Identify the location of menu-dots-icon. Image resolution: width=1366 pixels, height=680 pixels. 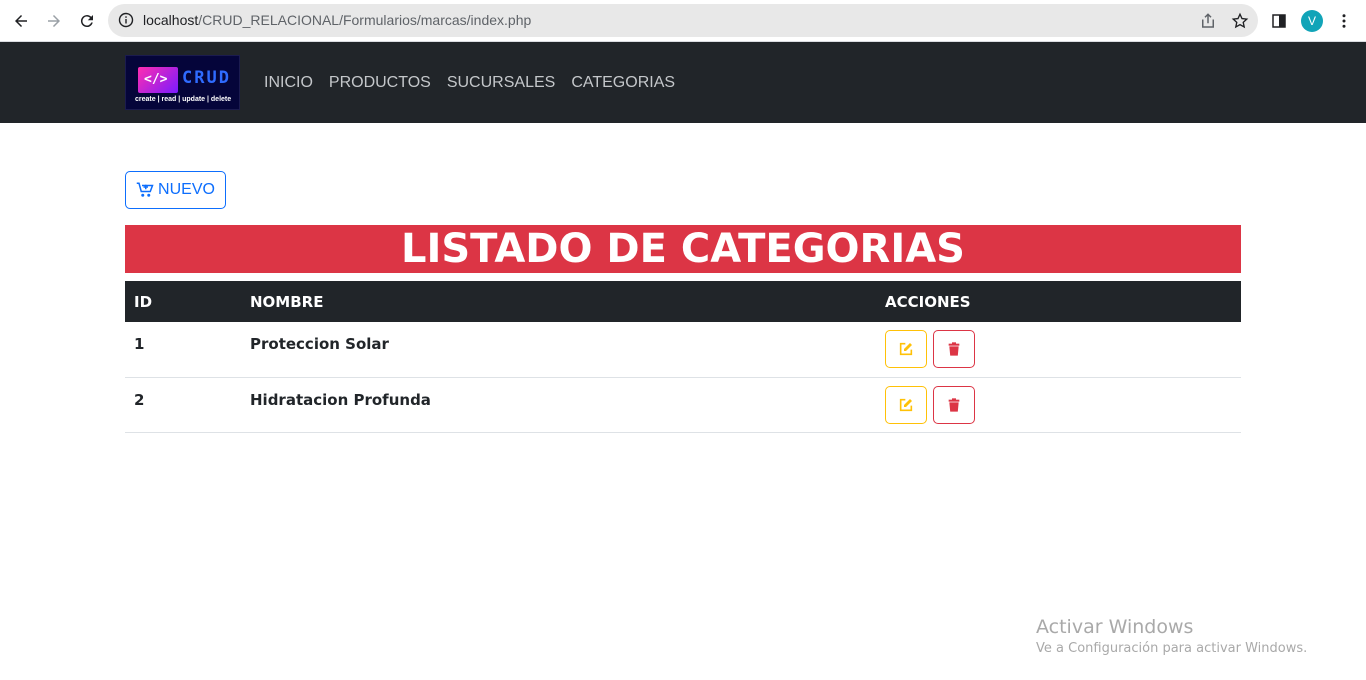
(1344, 21).